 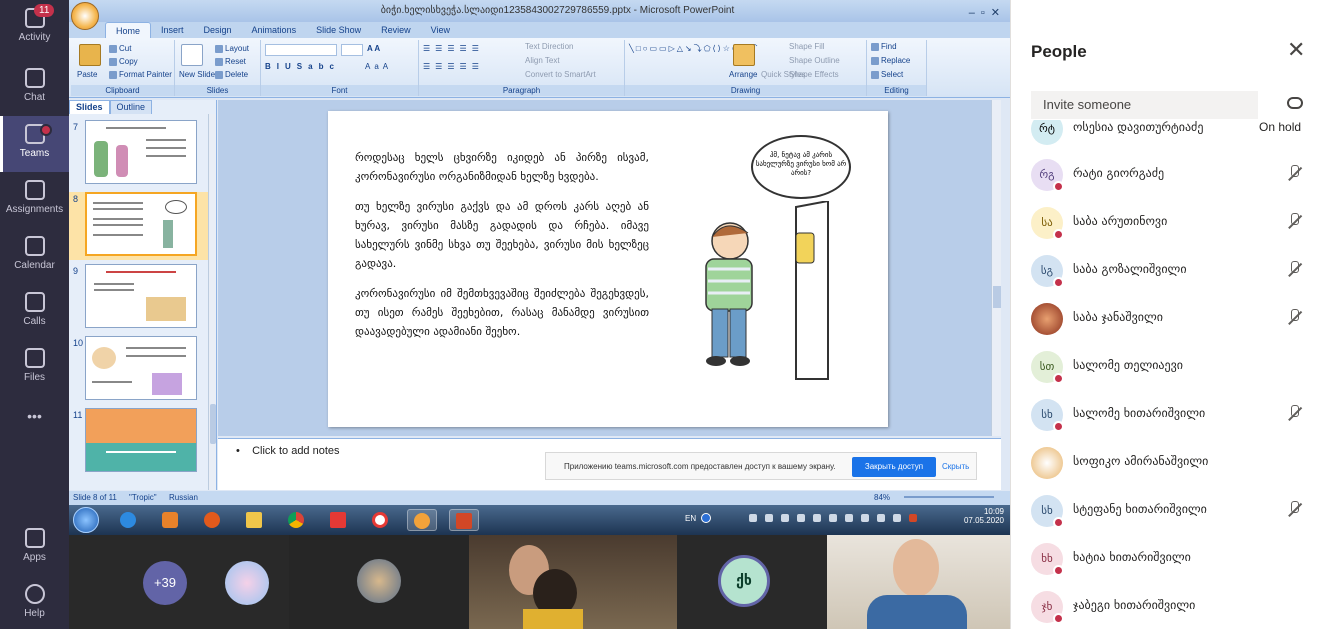 What do you see at coordinates (120, 48) in the screenshot?
I see `cut-button: Cut` at bounding box center [120, 48].